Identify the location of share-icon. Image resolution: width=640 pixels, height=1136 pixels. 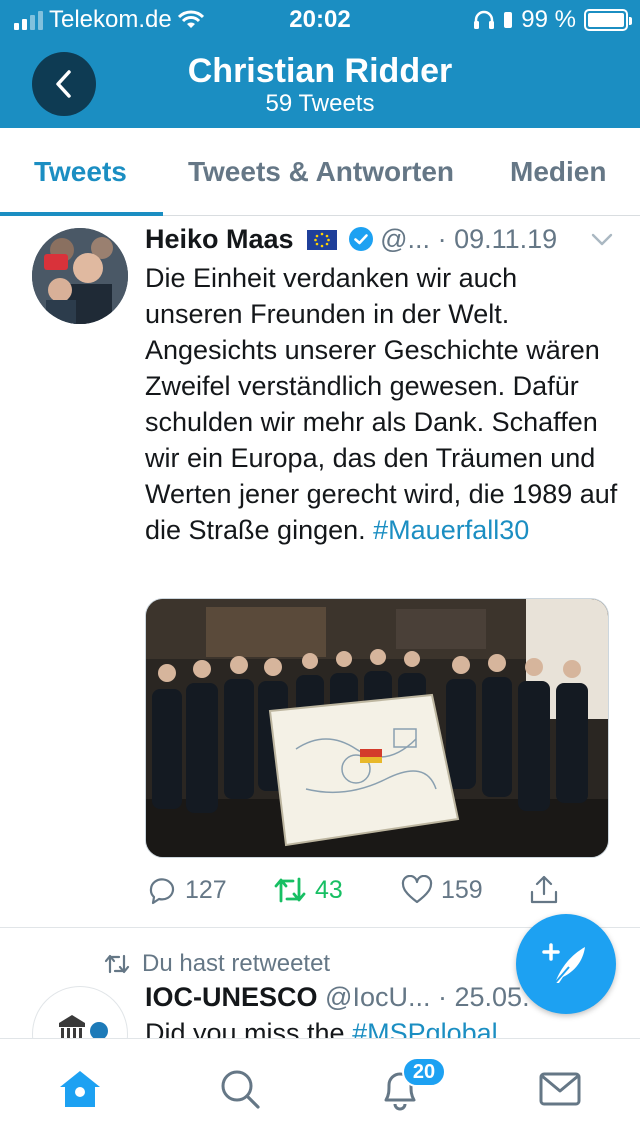
(544, 889).